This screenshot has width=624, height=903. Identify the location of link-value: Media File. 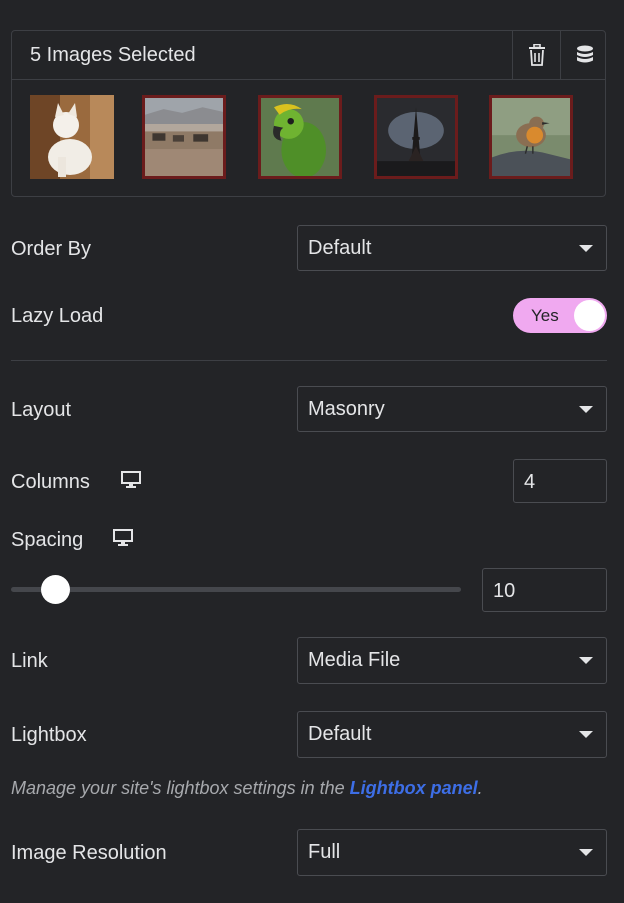
(354, 660).